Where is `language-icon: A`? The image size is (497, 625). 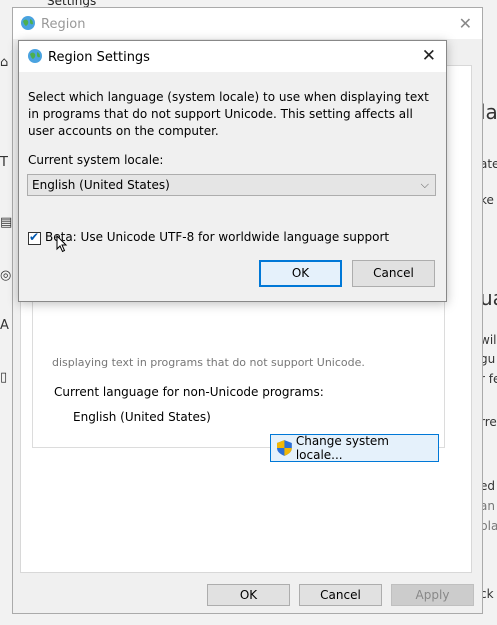 language-icon: A is located at coordinates (6, 325).